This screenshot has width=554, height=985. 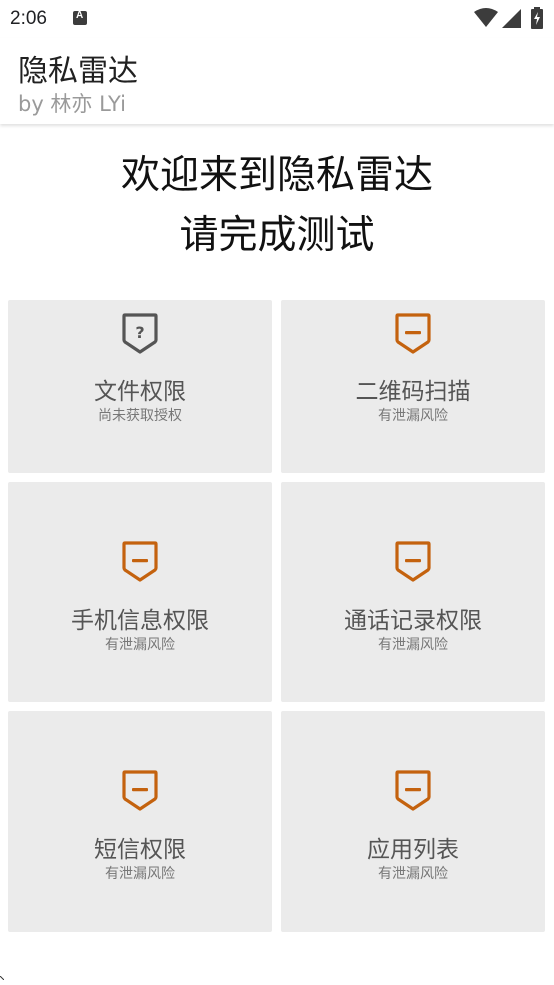 I want to click on question-shield-icon: ?, so click(x=140, y=333).